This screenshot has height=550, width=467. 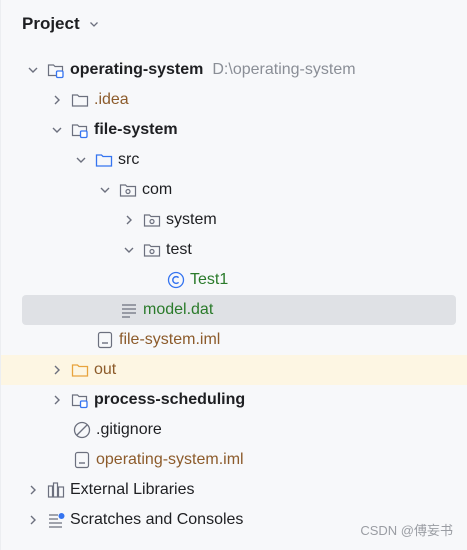 I want to click on excluded-folder-icon, so click(x=80, y=370).